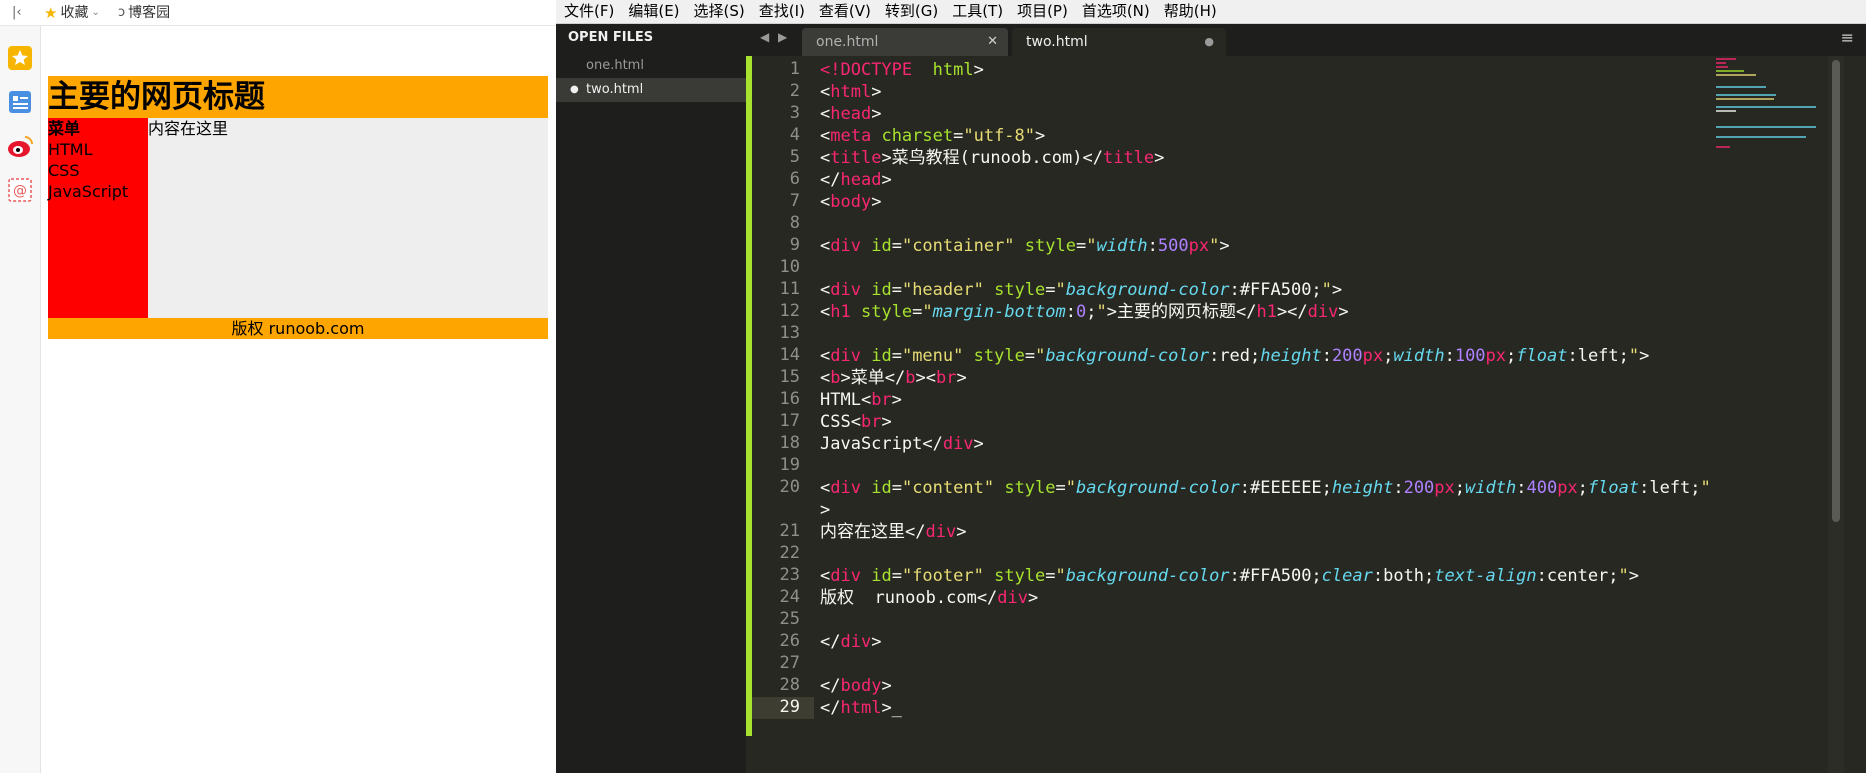 Image resolution: width=1866 pixels, height=773 pixels. What do you see at coordinates (794, 91) in the screenshot?
I see `line-number: 2` at bounding box center [794, 91].